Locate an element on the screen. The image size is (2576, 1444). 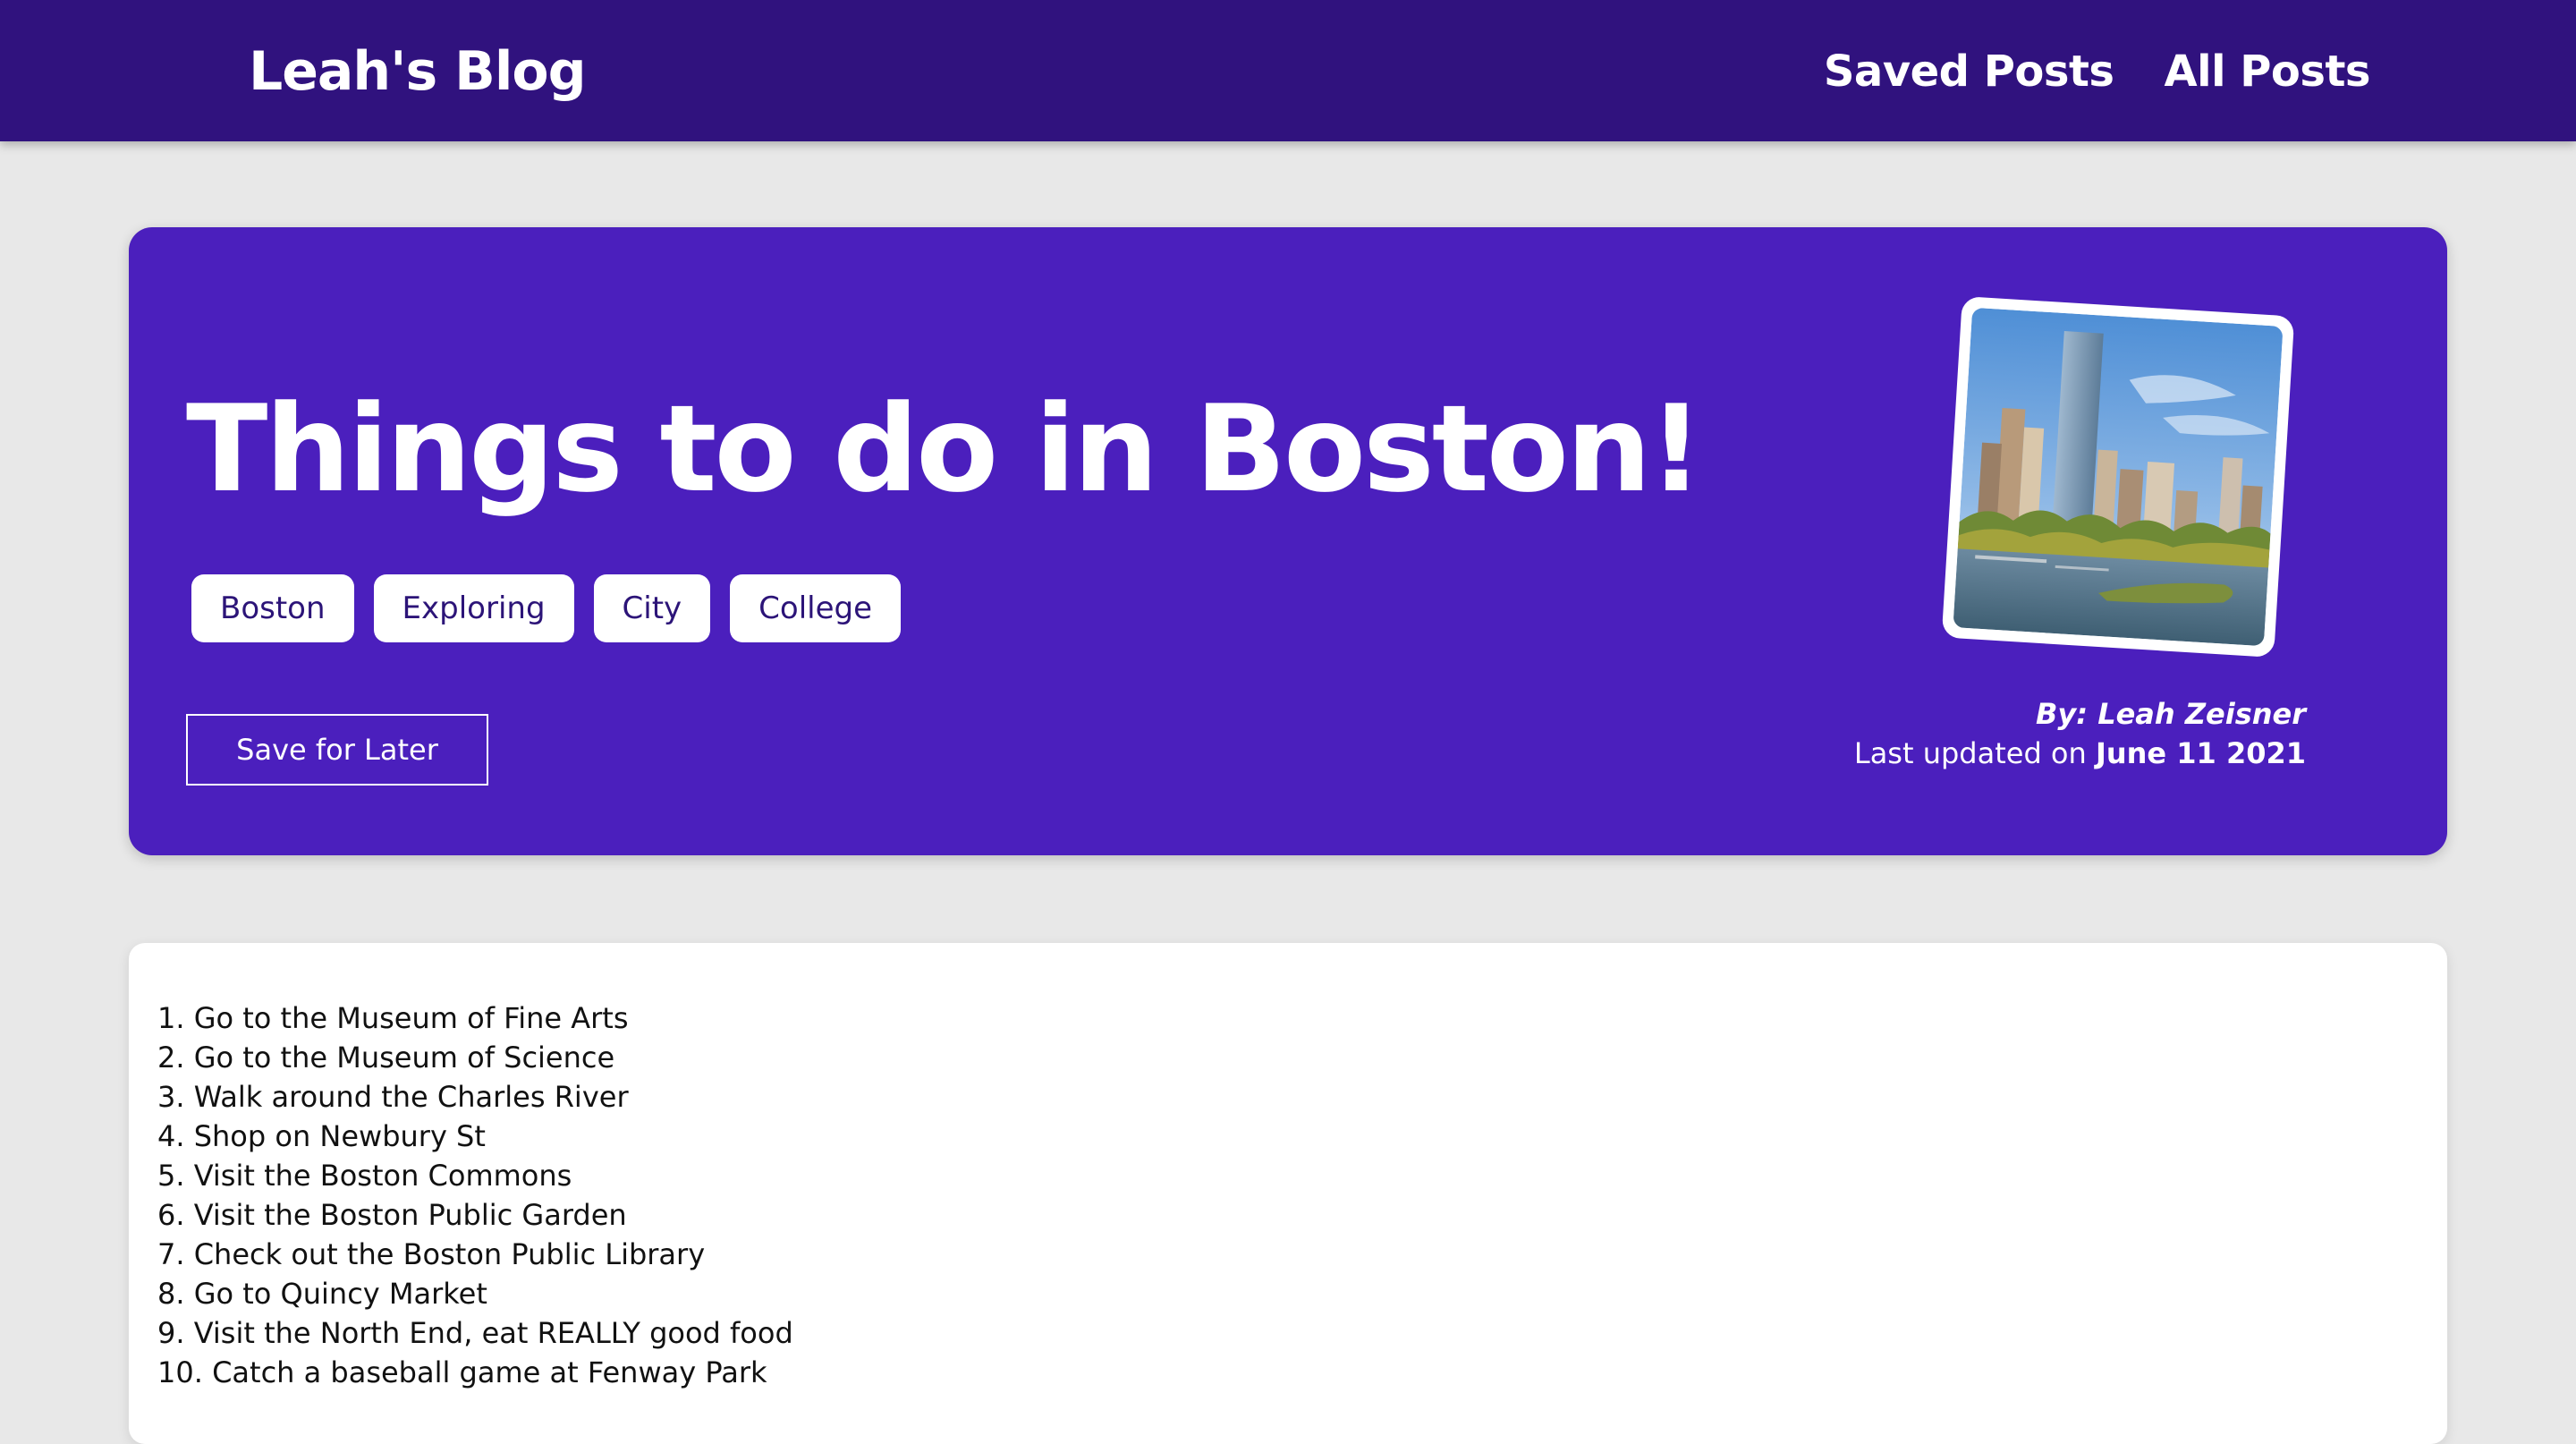
top-navbar: Leah's Blog Saved Posts All Posts is located at coordinates (1288, 70).